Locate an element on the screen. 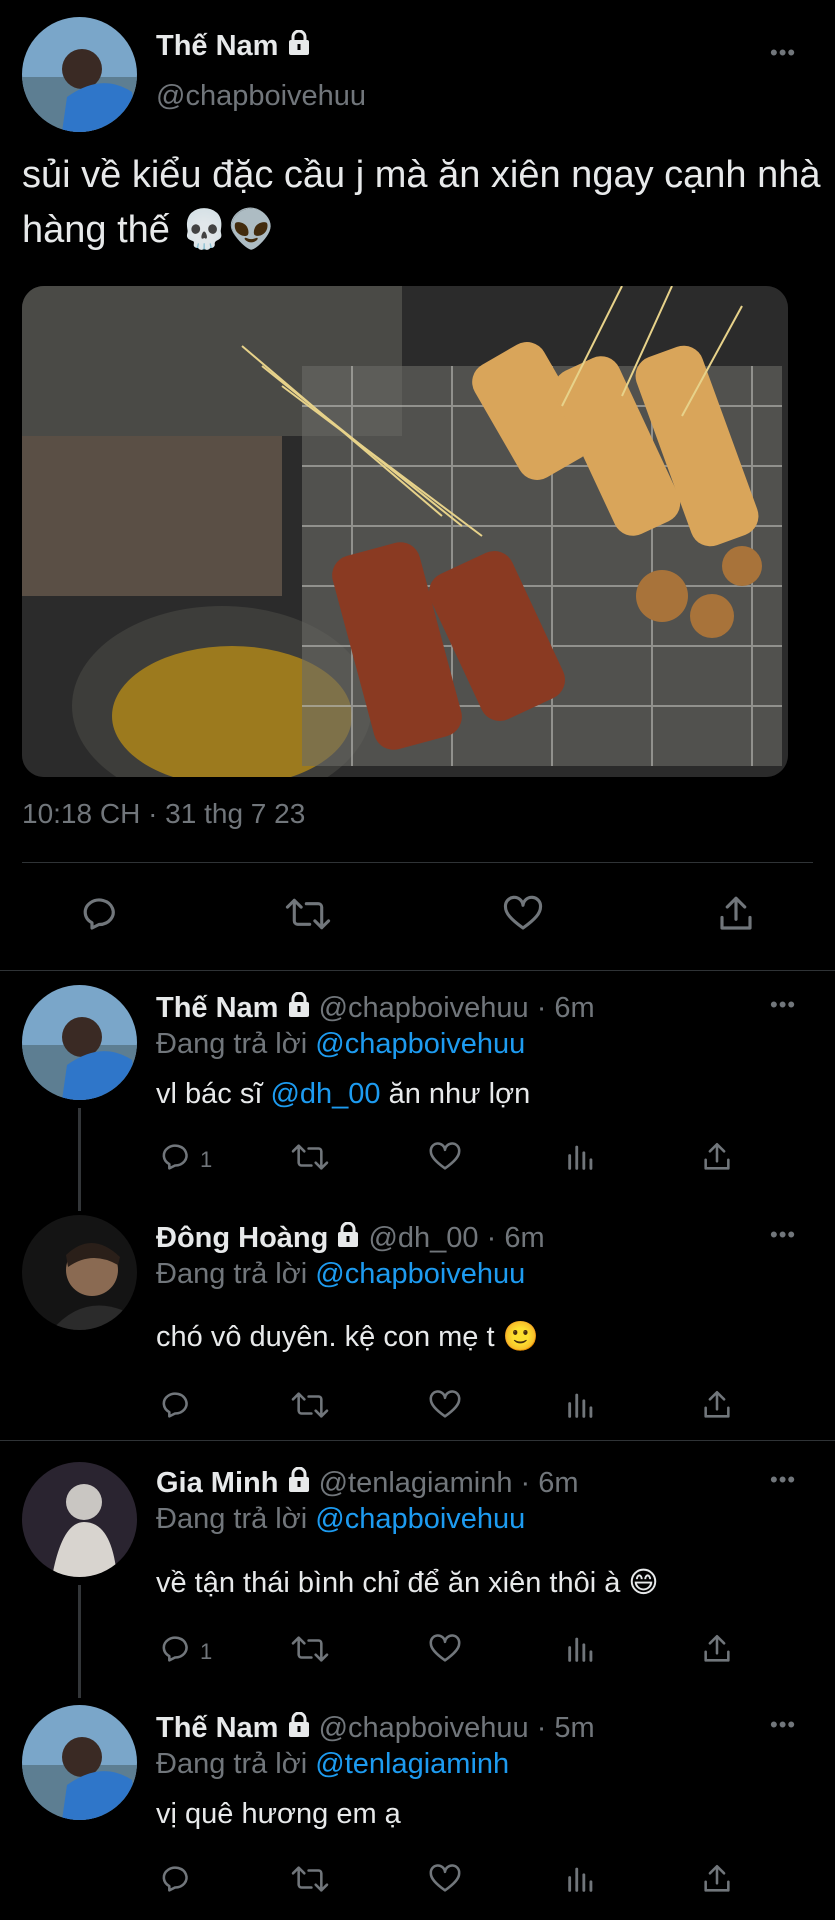 The height and width of the screenshot is (1920, 835). reply-header: Thế Nam @chapboivehuu · 6m is located at coordinates (375, 1008).